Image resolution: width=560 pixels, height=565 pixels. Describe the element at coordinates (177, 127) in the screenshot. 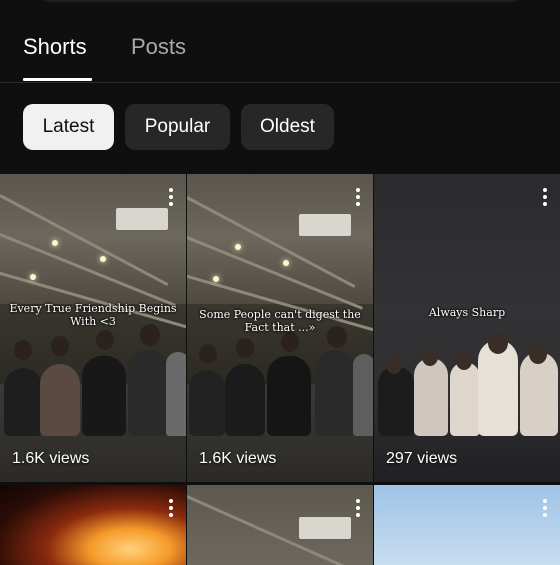

I see `chip-popular: Popular` at that location.